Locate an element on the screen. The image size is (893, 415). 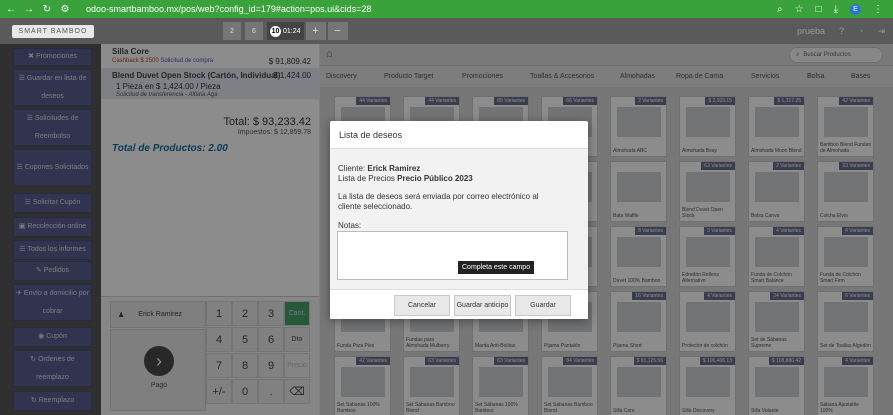
notes-textarea: Completa este campo is located at coordinates (452, 255).